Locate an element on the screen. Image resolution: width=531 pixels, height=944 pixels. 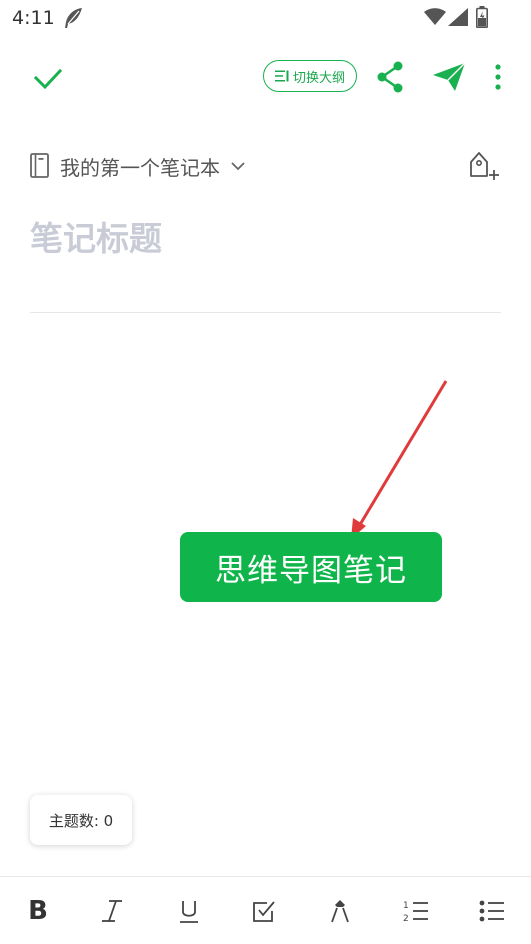
format-toolbar: B 1 2 is located at coordinates (265, 910).